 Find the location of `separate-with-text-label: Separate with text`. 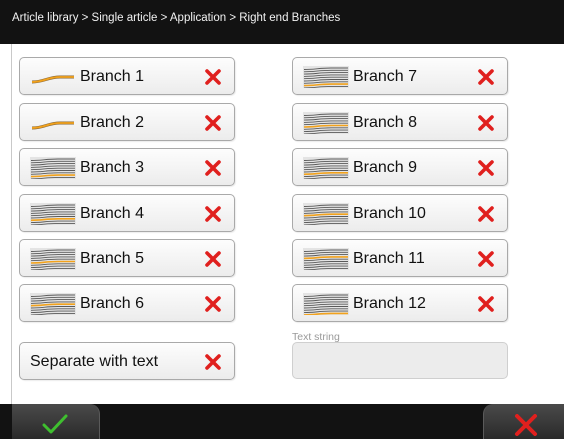

separate-with-text-label: Separate with text is located at coordinates (94, 361).